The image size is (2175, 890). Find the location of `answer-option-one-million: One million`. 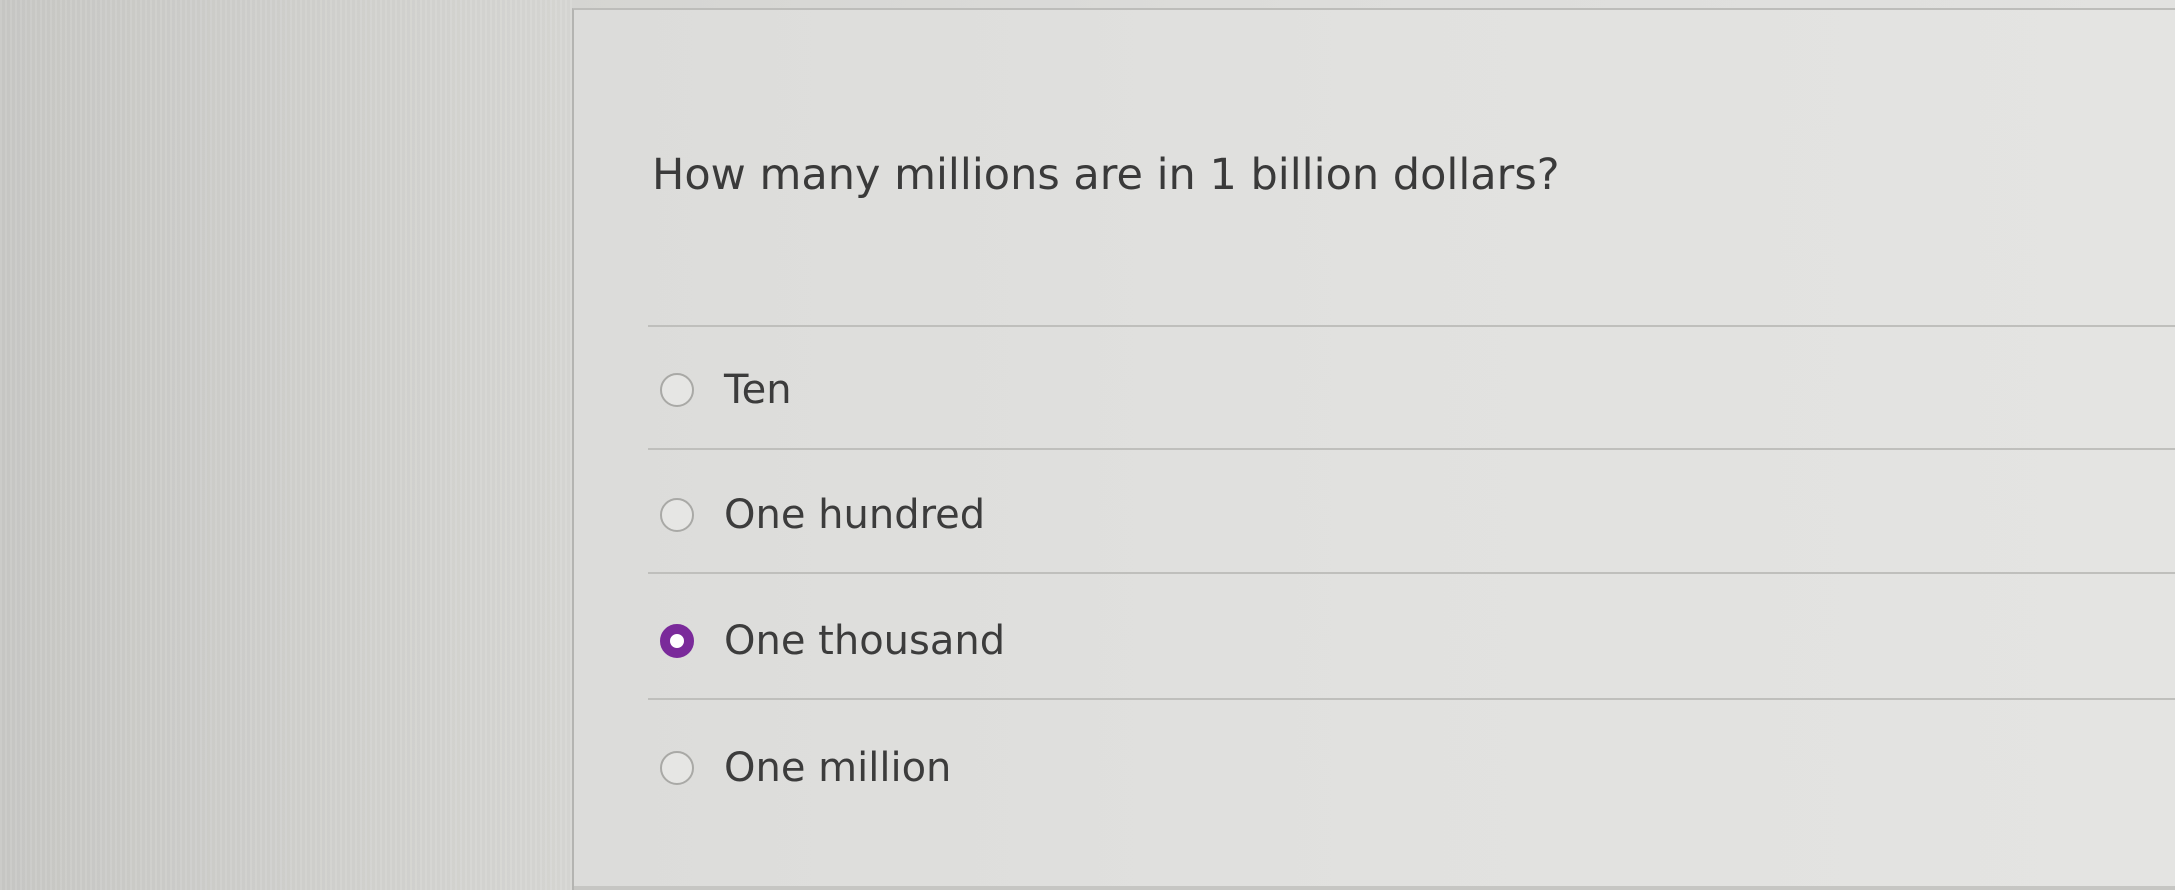

answer-option-one-million: One million is located at coordinates (805, 768).